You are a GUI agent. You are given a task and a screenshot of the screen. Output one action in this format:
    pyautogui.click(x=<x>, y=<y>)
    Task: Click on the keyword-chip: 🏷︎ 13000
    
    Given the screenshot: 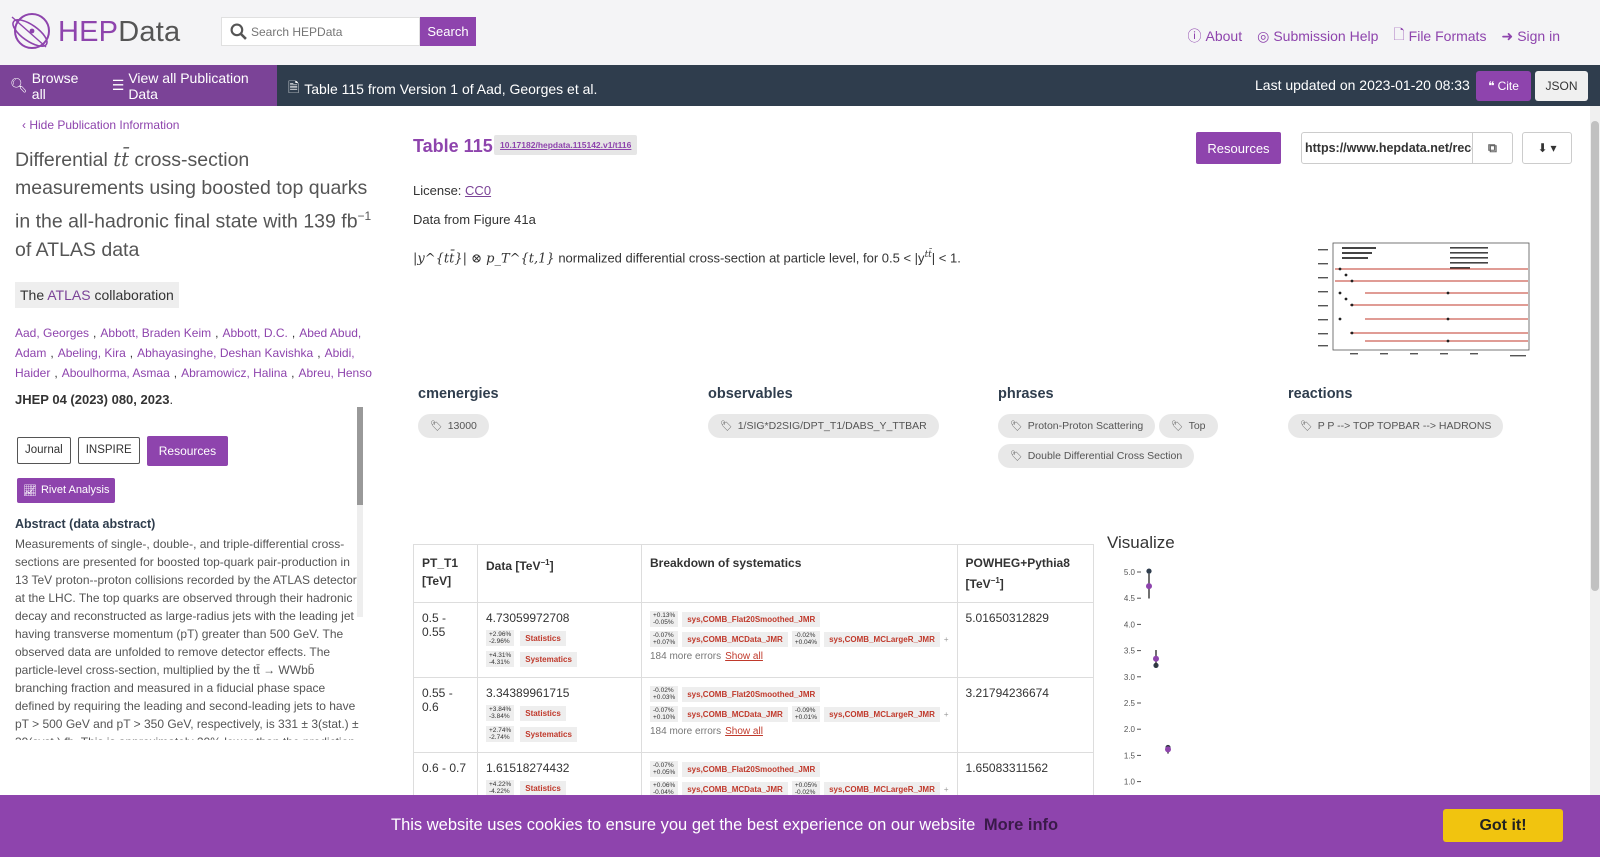 What is the action you would take?
    pyautogui.click(x=453, y=426)
    